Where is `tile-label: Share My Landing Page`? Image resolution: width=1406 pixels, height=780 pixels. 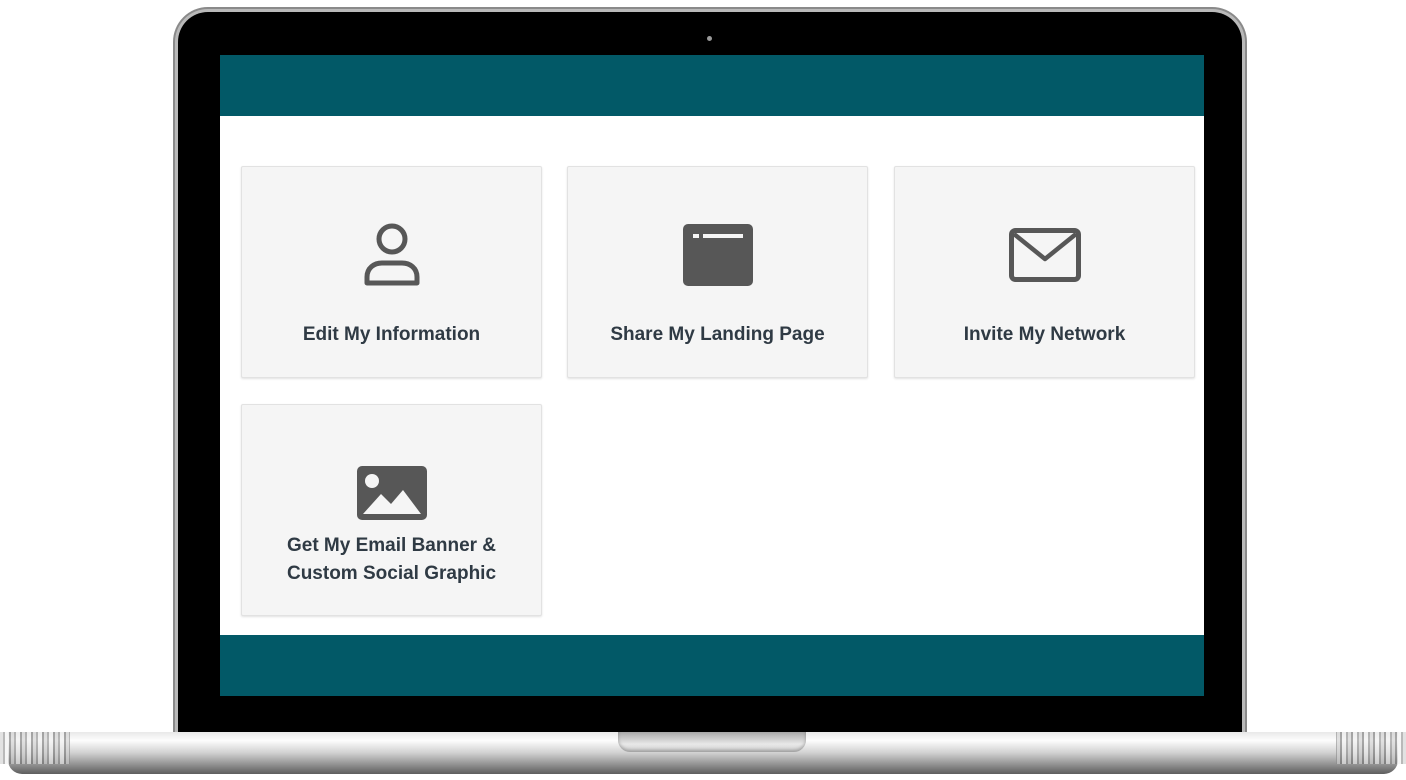
tile-label: Share My Landing Page is located at coordinates (717, 334).